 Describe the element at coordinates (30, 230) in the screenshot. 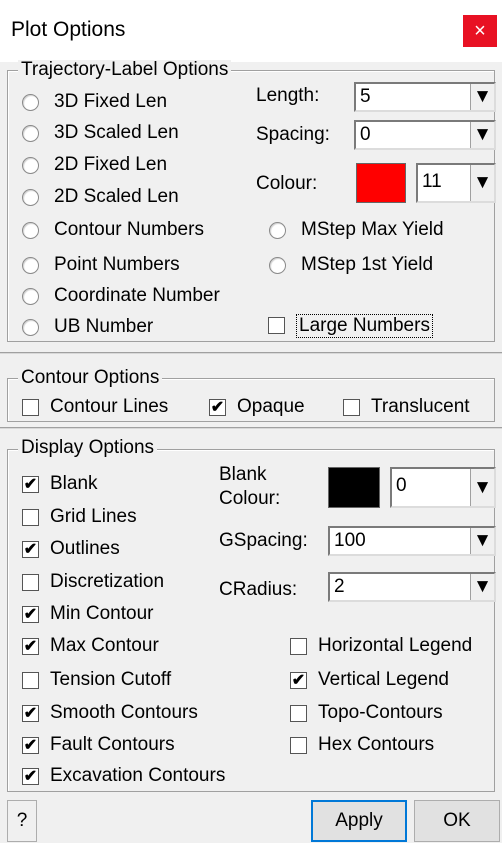

I see `trajectory-option-4-radio` at that location.